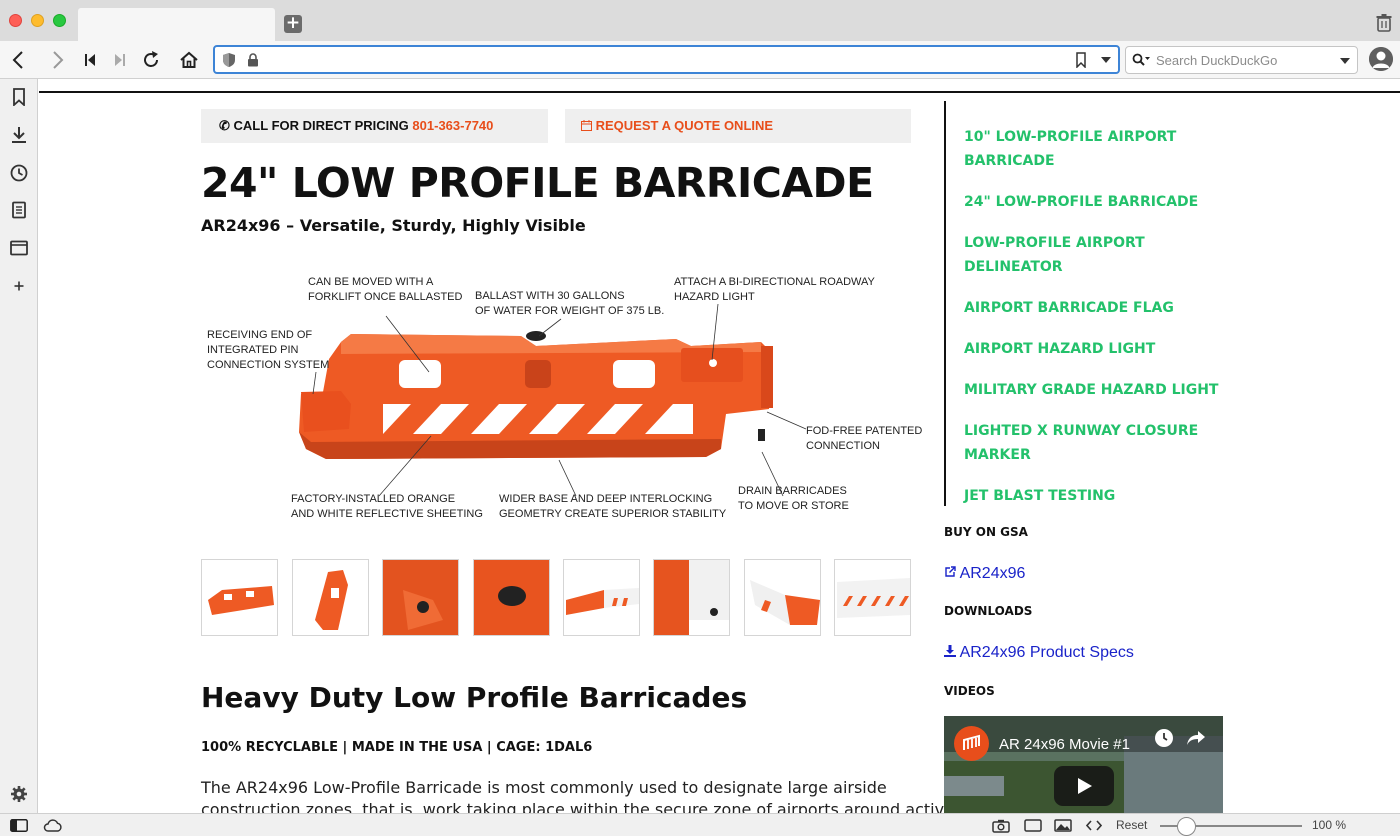  I want to click on downloads-icon, so click(19, 135).